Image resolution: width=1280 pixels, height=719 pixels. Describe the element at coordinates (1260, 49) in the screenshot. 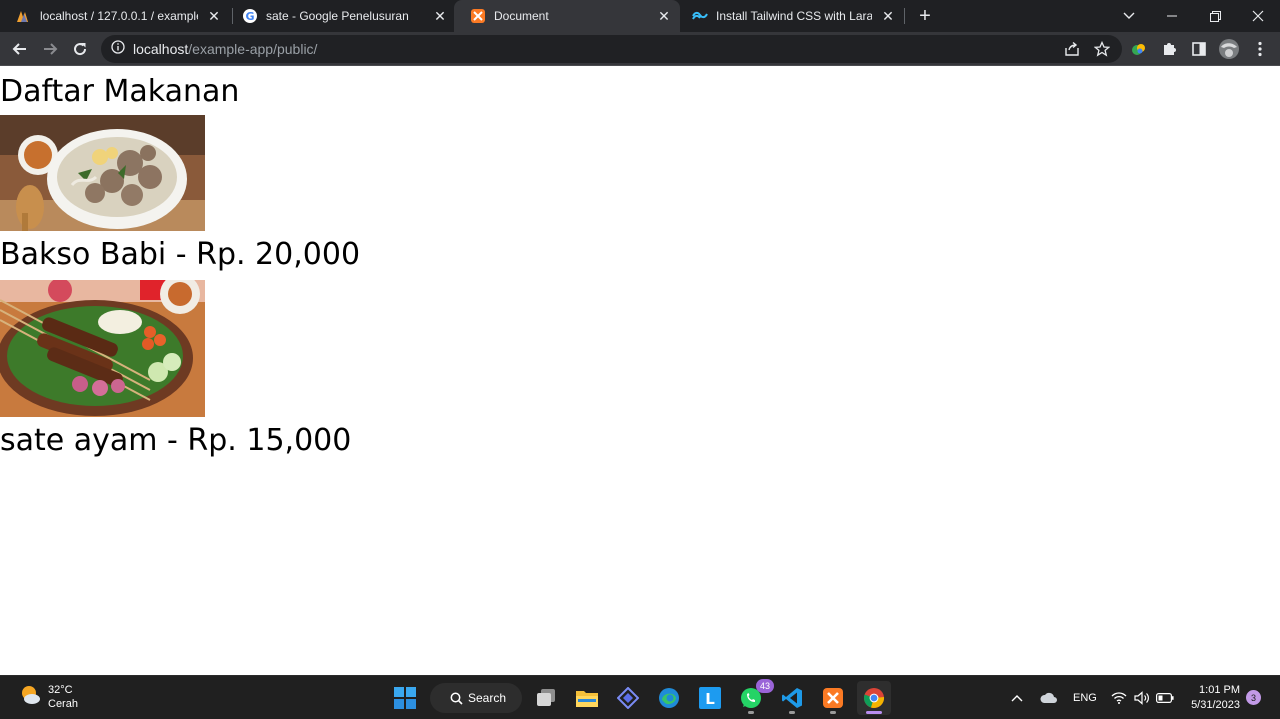

I see `menu-kebab-icon` at that location.